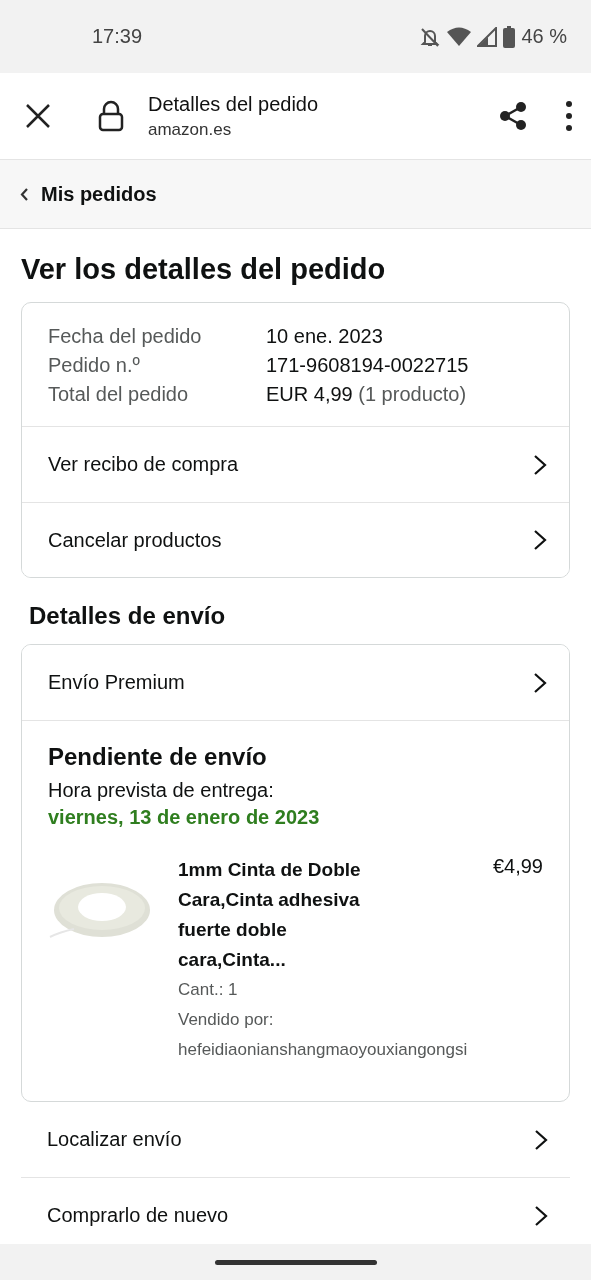  What do you see at coordinates (544, 36) in the screenshot?
I see `battery-percentage: 46 %` at bounding box center [544, 36].